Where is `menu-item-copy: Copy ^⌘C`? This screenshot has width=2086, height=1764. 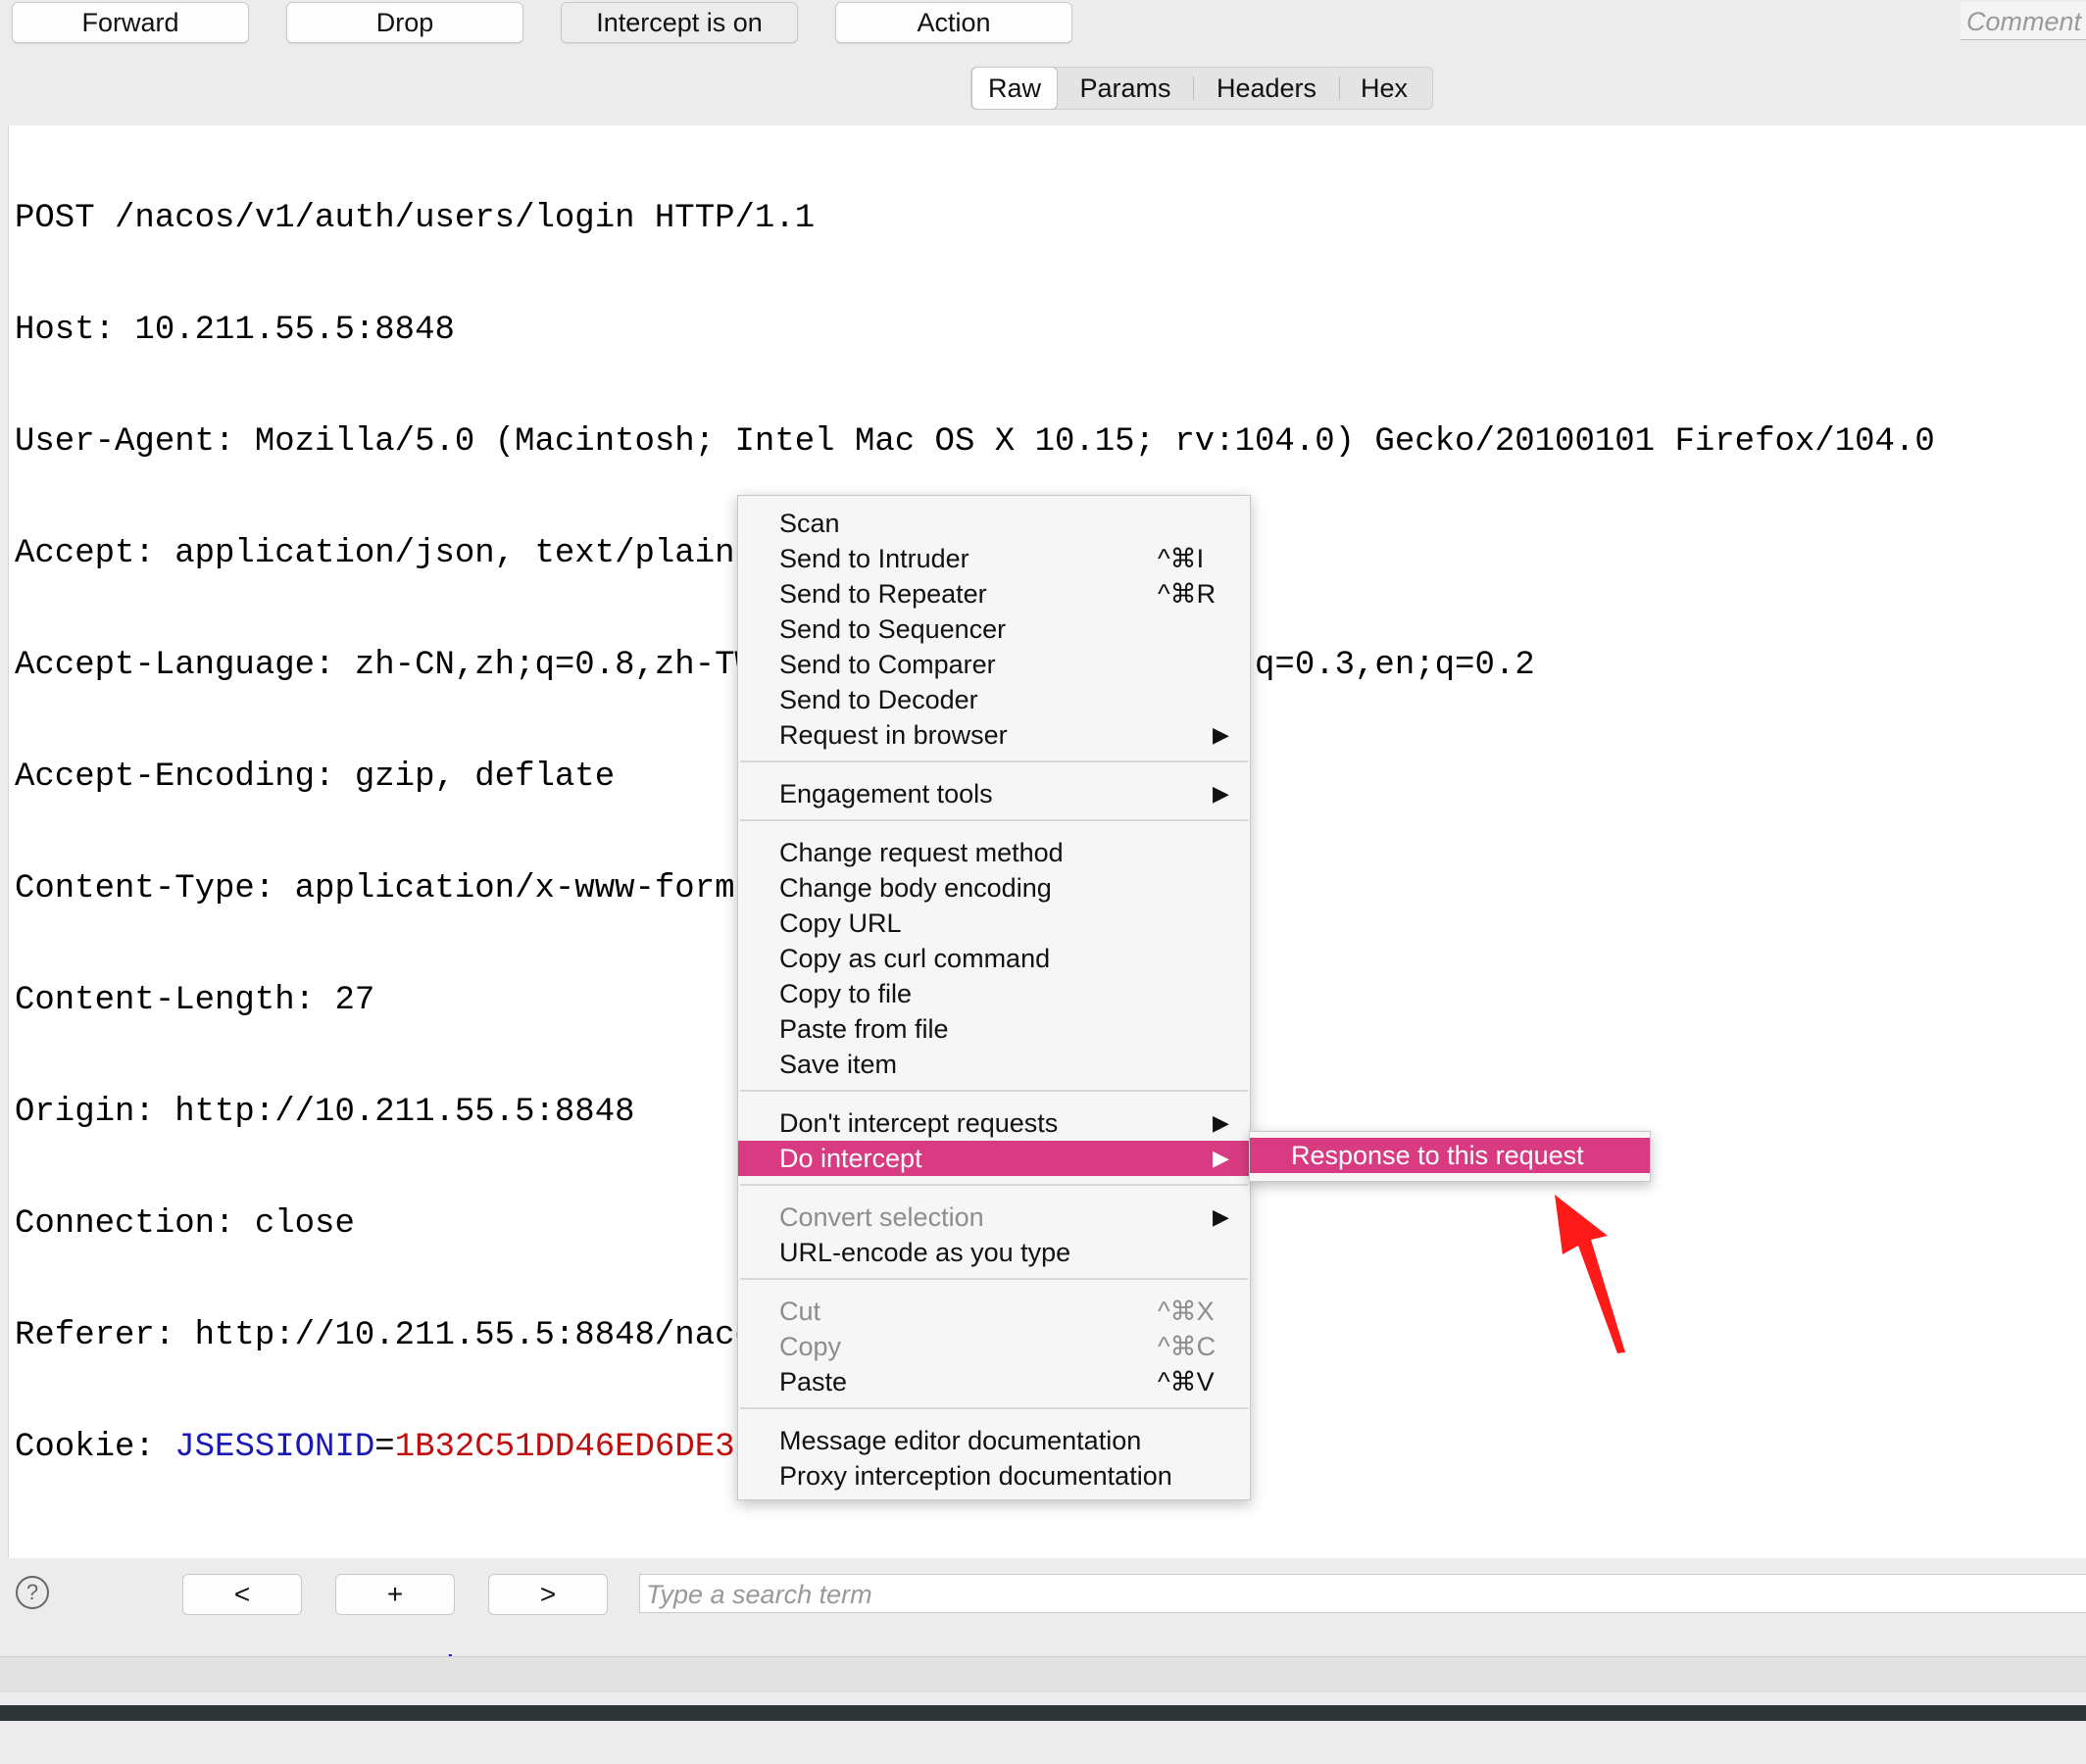 menu-item-copy: Copy ^⌘C is located at coordinates (994, 1346).